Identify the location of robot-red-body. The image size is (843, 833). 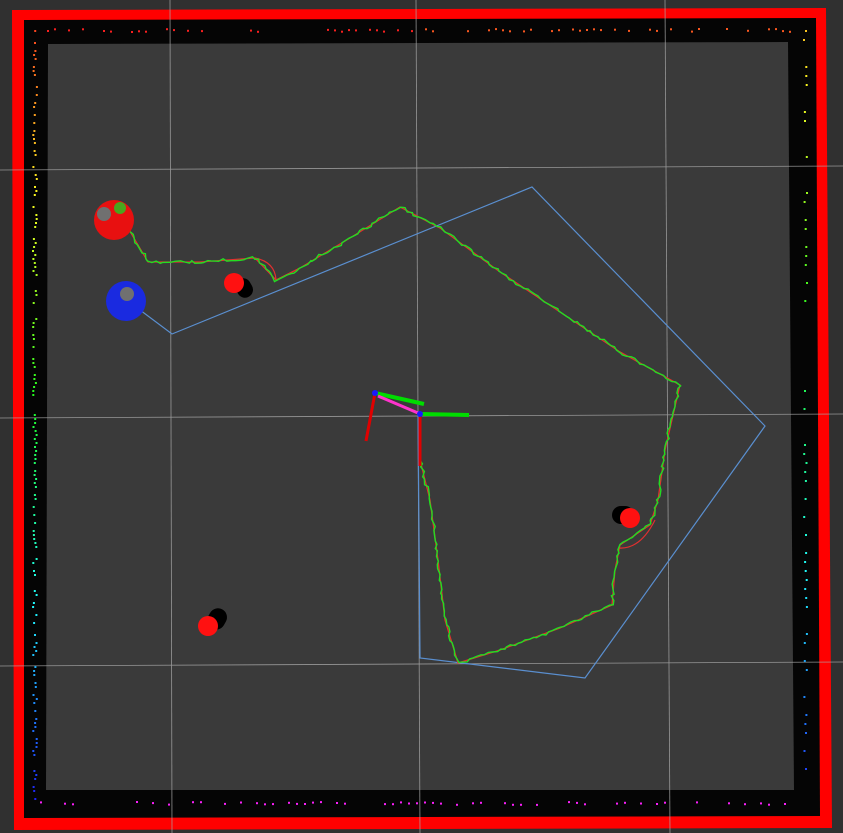
(114, 220).